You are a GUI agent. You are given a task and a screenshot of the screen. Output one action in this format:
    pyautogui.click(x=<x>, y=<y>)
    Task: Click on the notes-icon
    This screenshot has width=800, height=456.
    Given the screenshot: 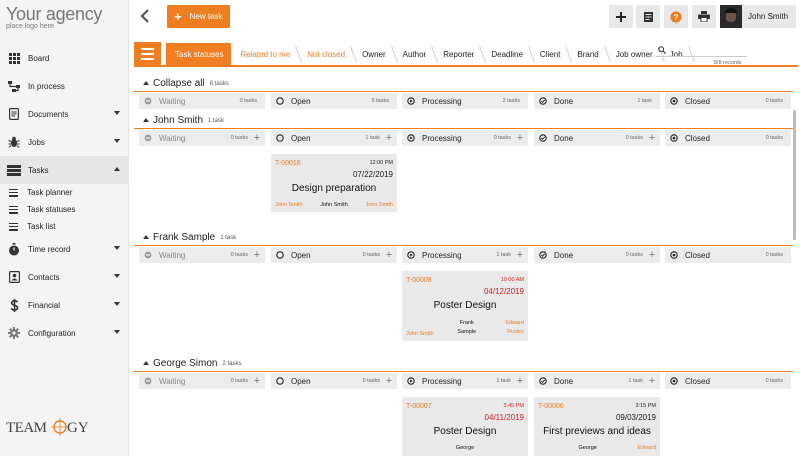 What is the action you would take?
    pyautogui.click(x=648, y=16)
    